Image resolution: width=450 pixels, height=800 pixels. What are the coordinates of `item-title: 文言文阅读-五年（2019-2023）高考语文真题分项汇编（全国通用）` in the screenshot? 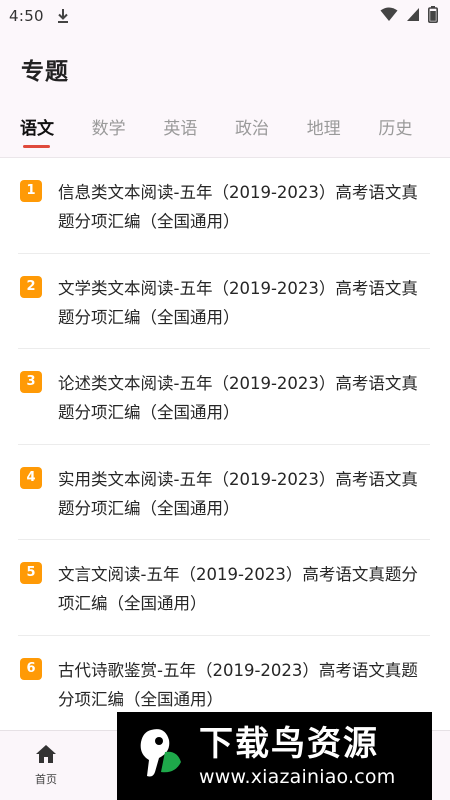 It's located at (238, 589).